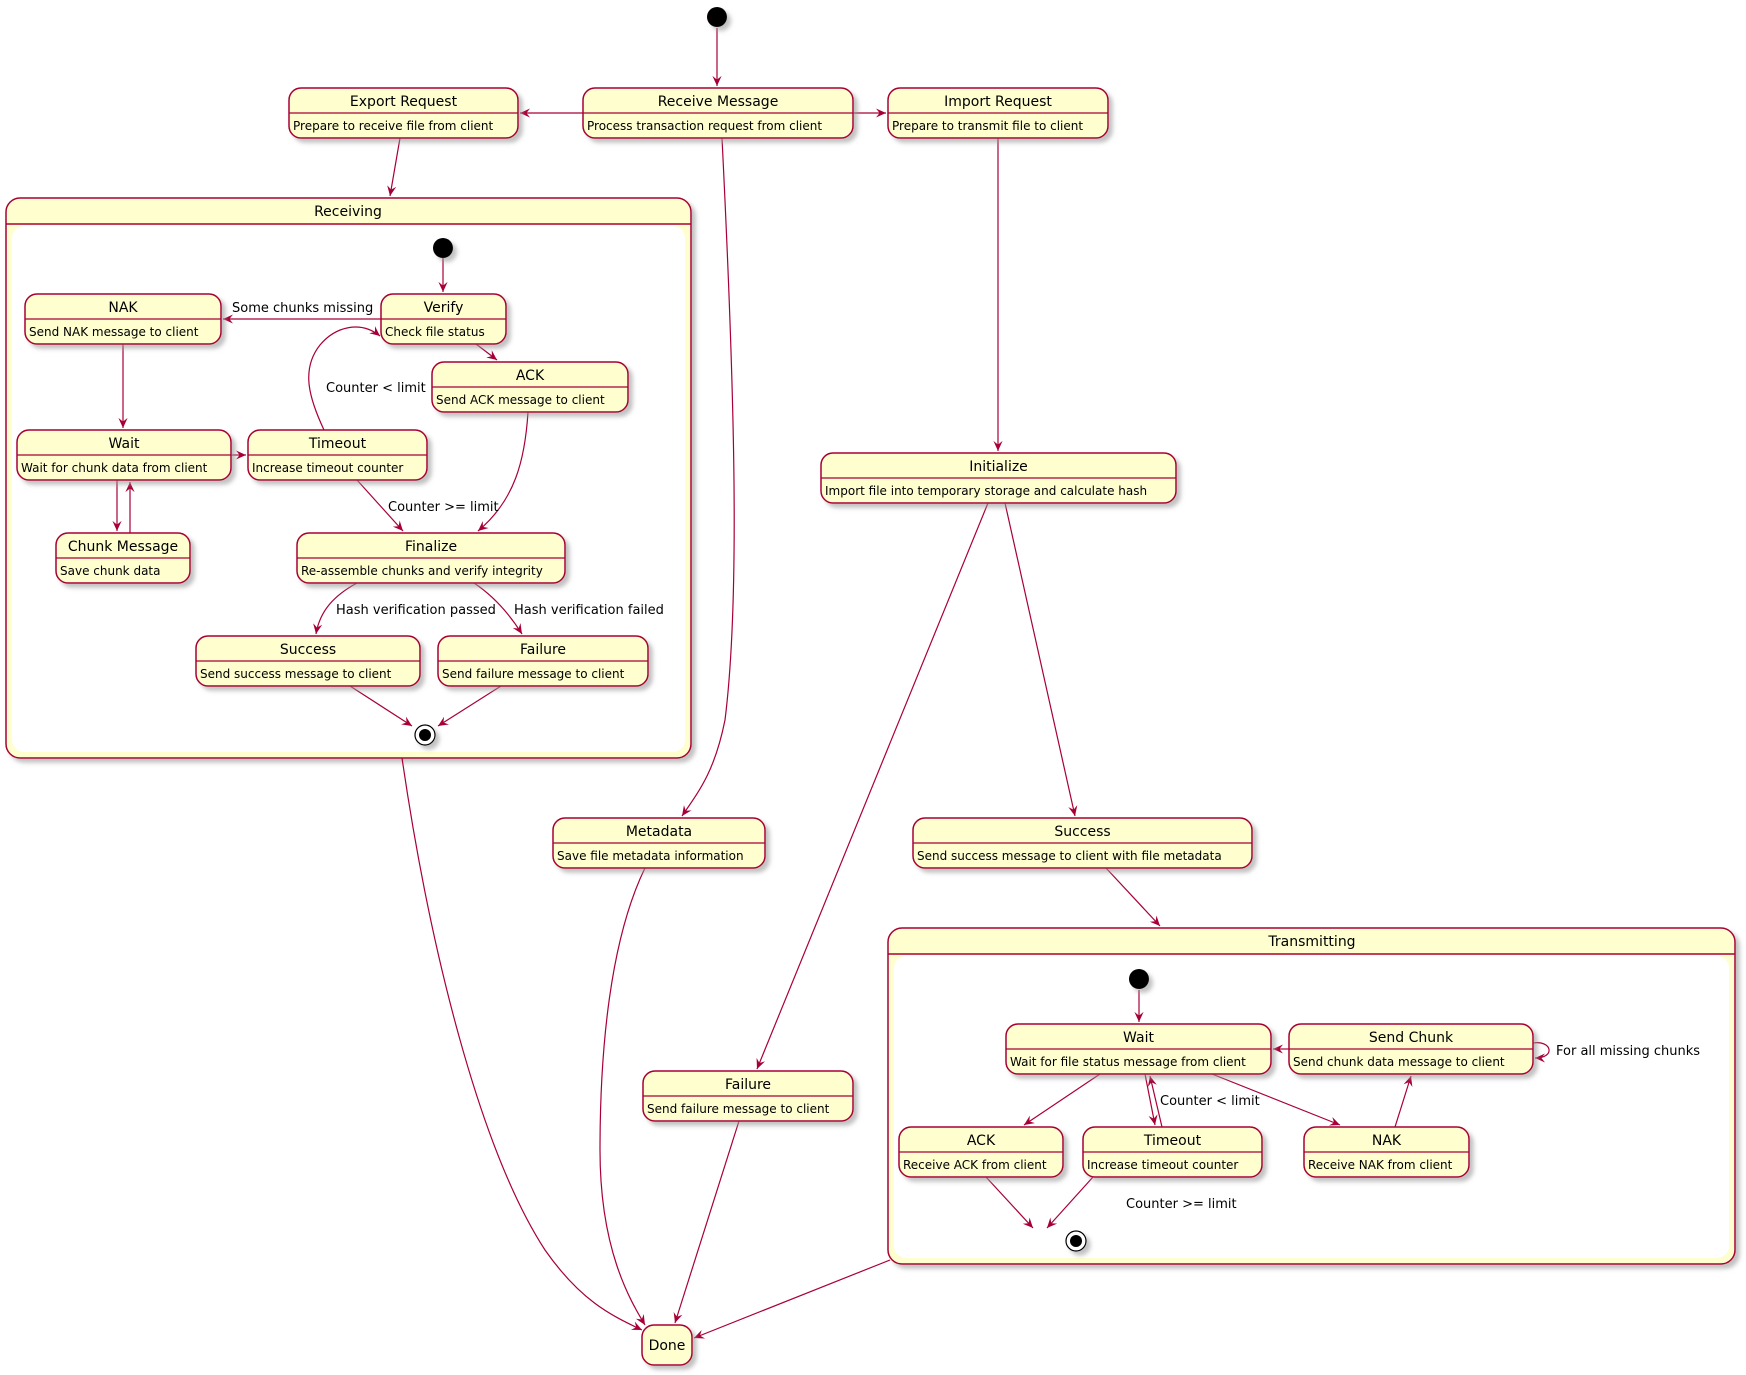 This screenshot has width=1746, height=1375. Describe the element at coordinates (717, 17) in the screenshot. I see `initial-state-top` at that location.